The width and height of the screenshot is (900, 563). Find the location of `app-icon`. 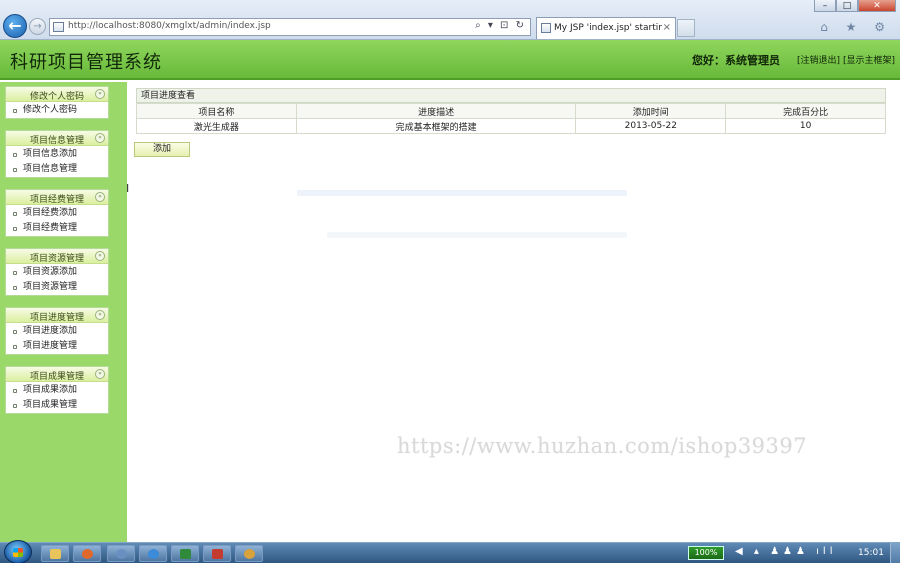

app-icon is located at coordinates (121, 554).